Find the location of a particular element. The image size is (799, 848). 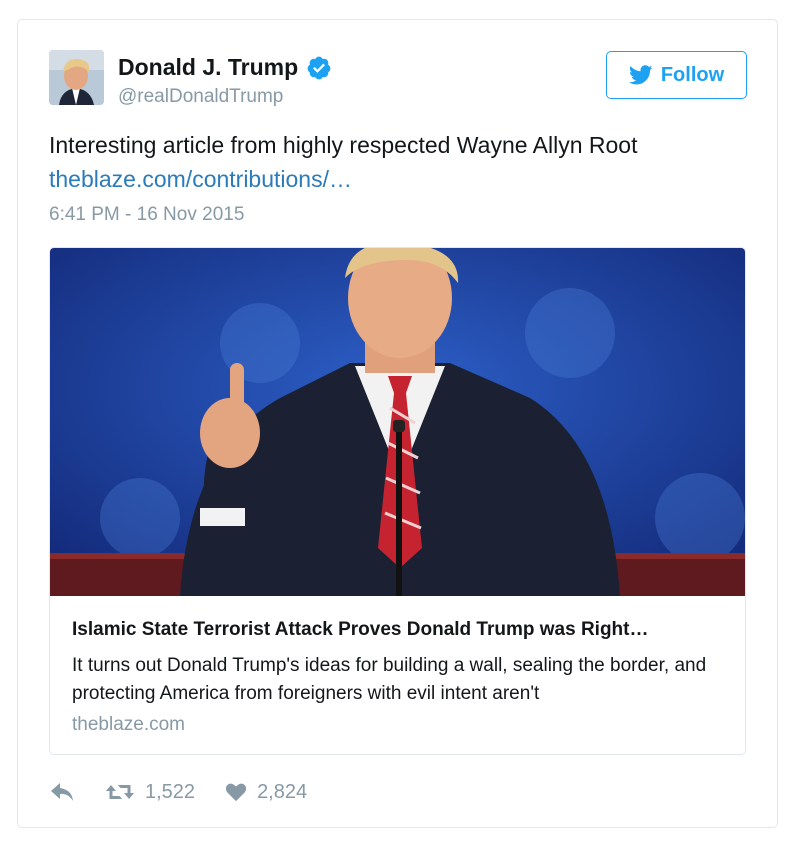

like-button: 2,824 is located at coordinates (266, 792).